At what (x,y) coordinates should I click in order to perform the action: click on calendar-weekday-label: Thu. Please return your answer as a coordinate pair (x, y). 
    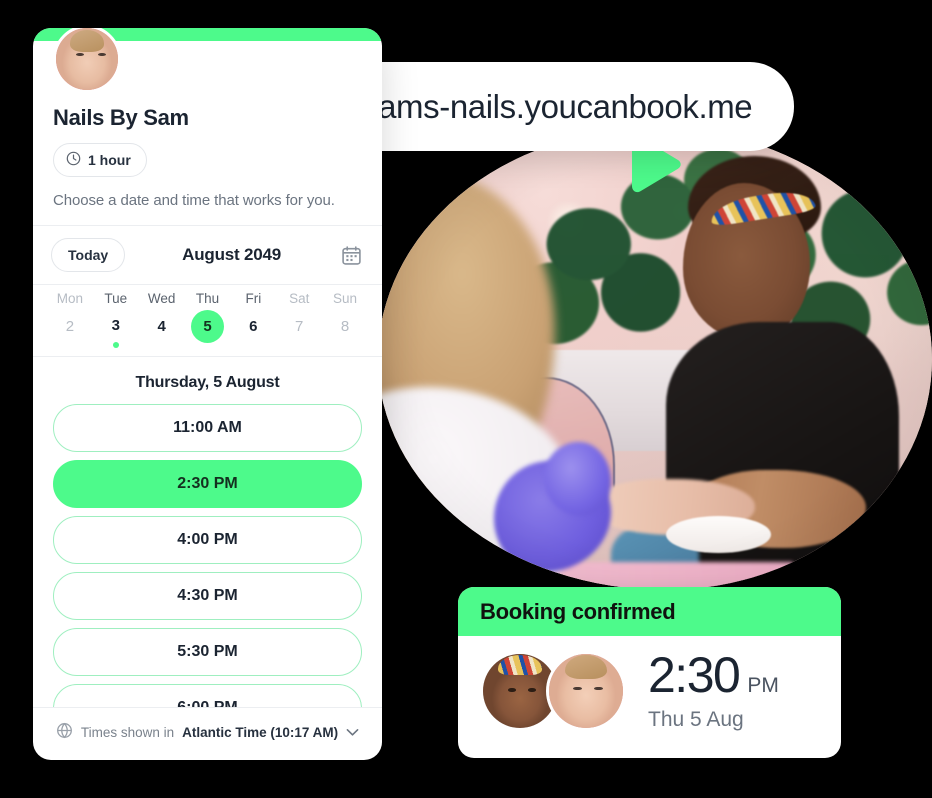
    Looking at the image, I should click on (207, 298).